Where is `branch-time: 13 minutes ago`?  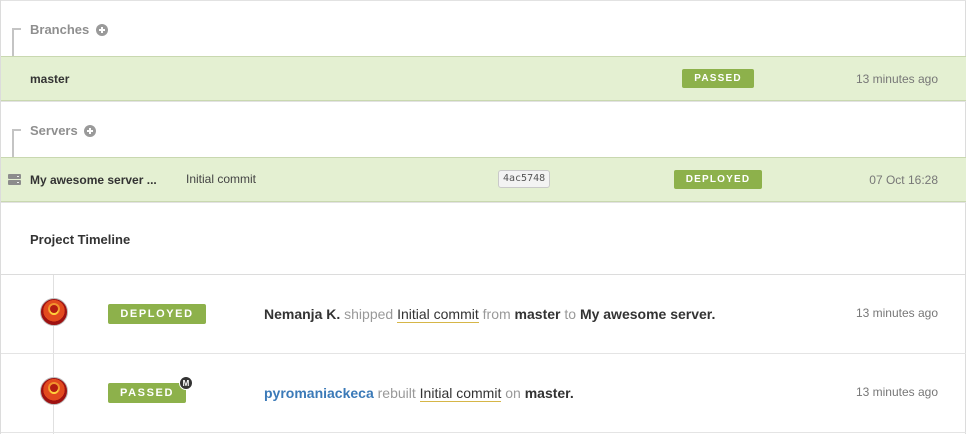 branch-time: 13 minutes ago is located at coordinates (896, 79).